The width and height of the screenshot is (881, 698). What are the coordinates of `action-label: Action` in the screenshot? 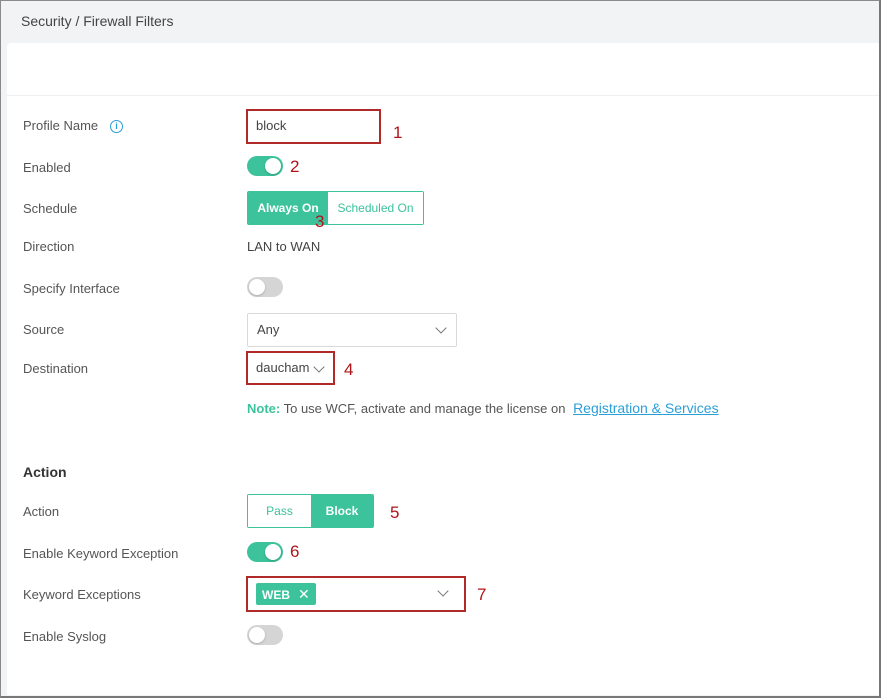 It's located at (41, 511).